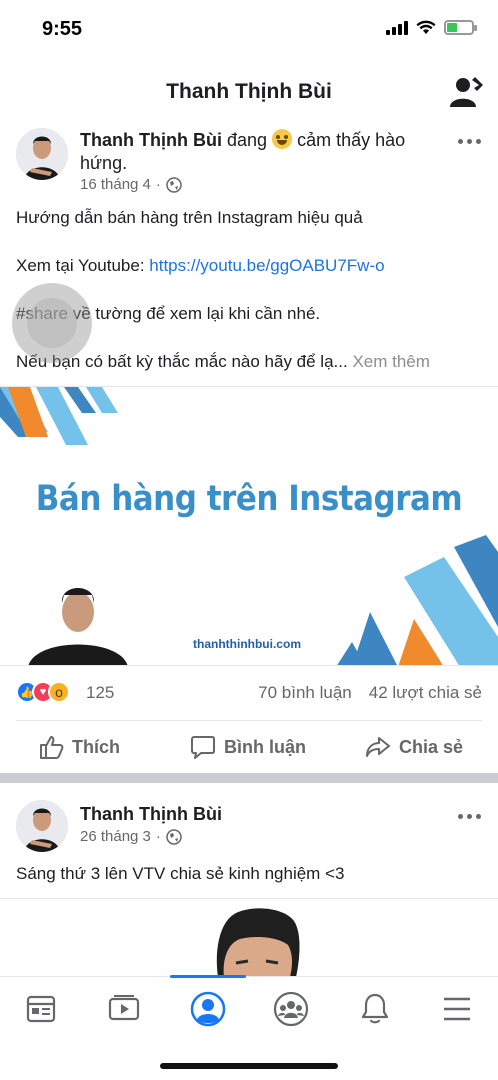 The image size is (498, 1080). I want to click on grinning-emoji-icon, so click(282, 139).